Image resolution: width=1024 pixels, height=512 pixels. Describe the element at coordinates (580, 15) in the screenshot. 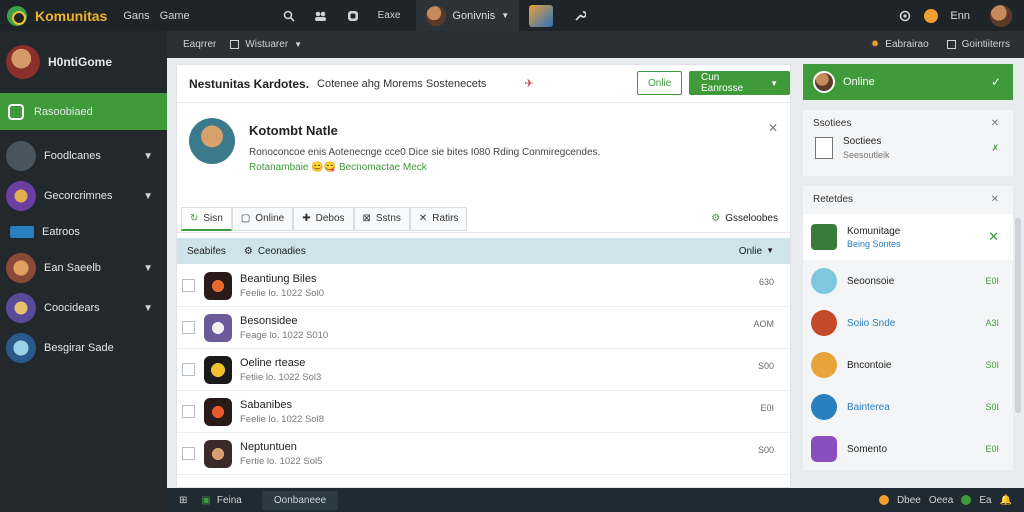

I see `wrench-button` at that location.